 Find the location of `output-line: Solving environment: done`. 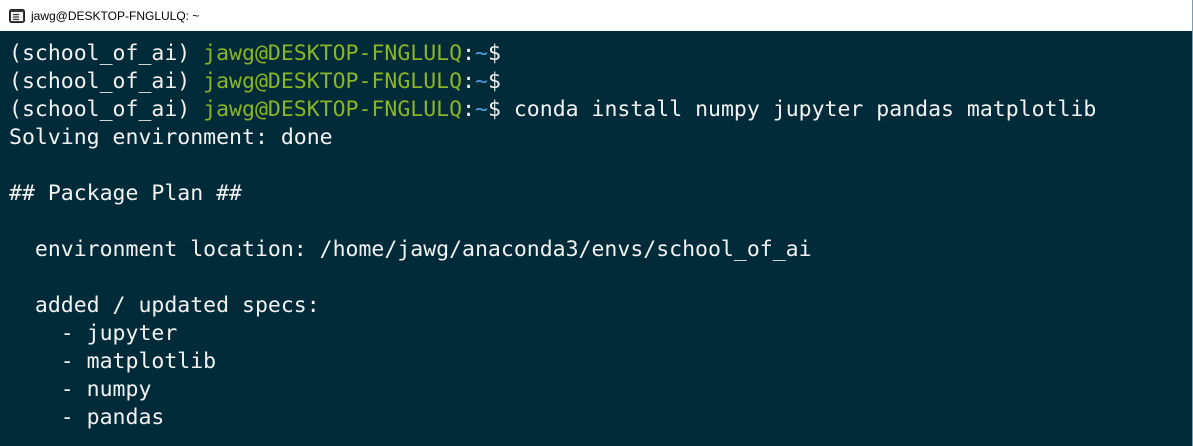

output-line: Solving environment: done is located at coordinates (171, 137).